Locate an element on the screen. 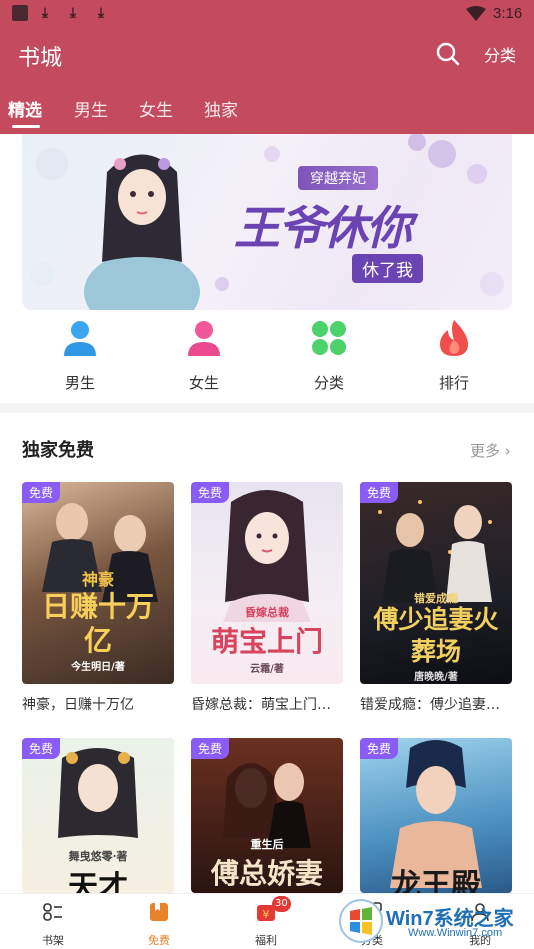 Image resolution: width=534 pixels, height=949 pixels. book-card: 免费 神豪 日赚十万亿 今生明日/著 神豪，日赚十万亿 is located at coordinates (98, 598).